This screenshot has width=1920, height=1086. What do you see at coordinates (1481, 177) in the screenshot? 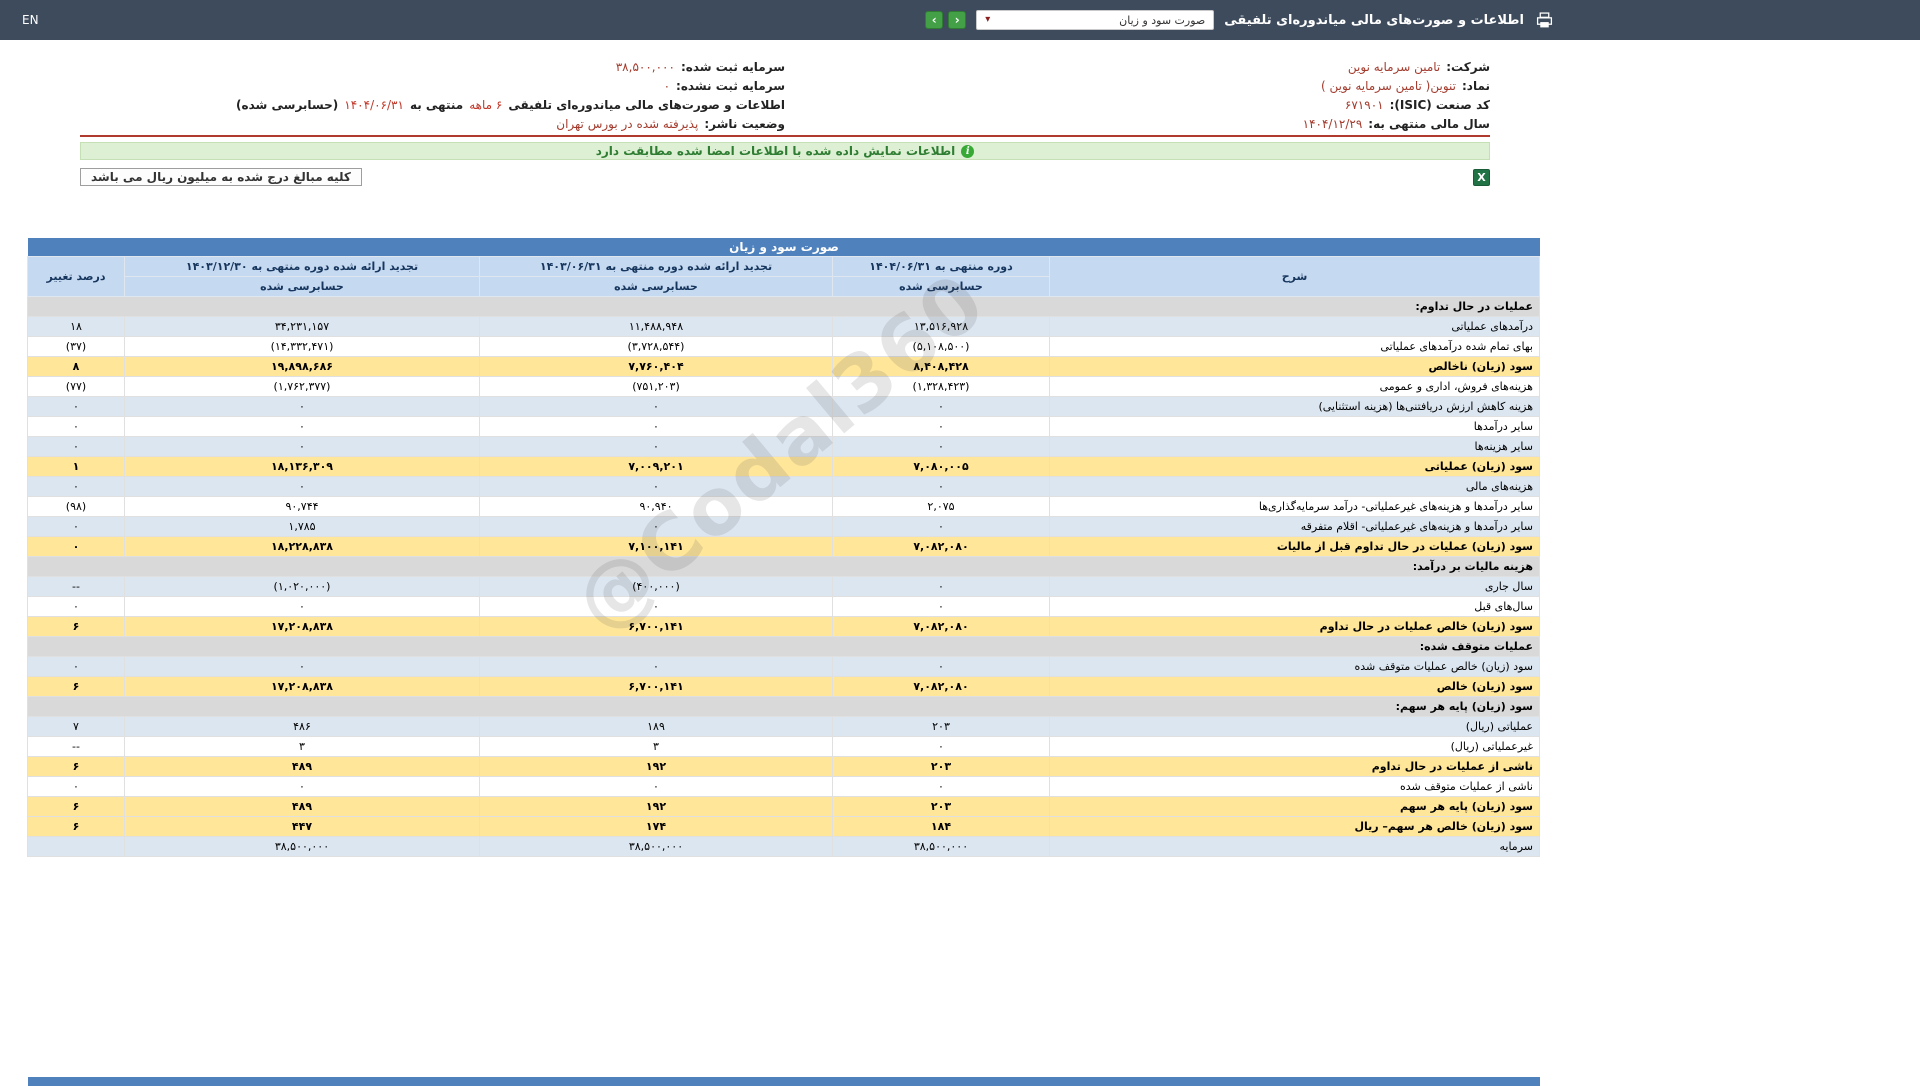
I see `excel-export-icon: X` at bounding box center [1481, 177].